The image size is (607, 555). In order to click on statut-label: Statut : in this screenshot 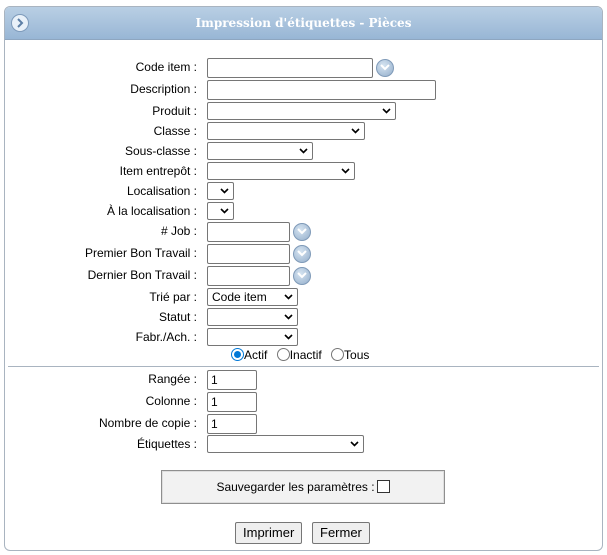, I will do `click(177, 317)`.